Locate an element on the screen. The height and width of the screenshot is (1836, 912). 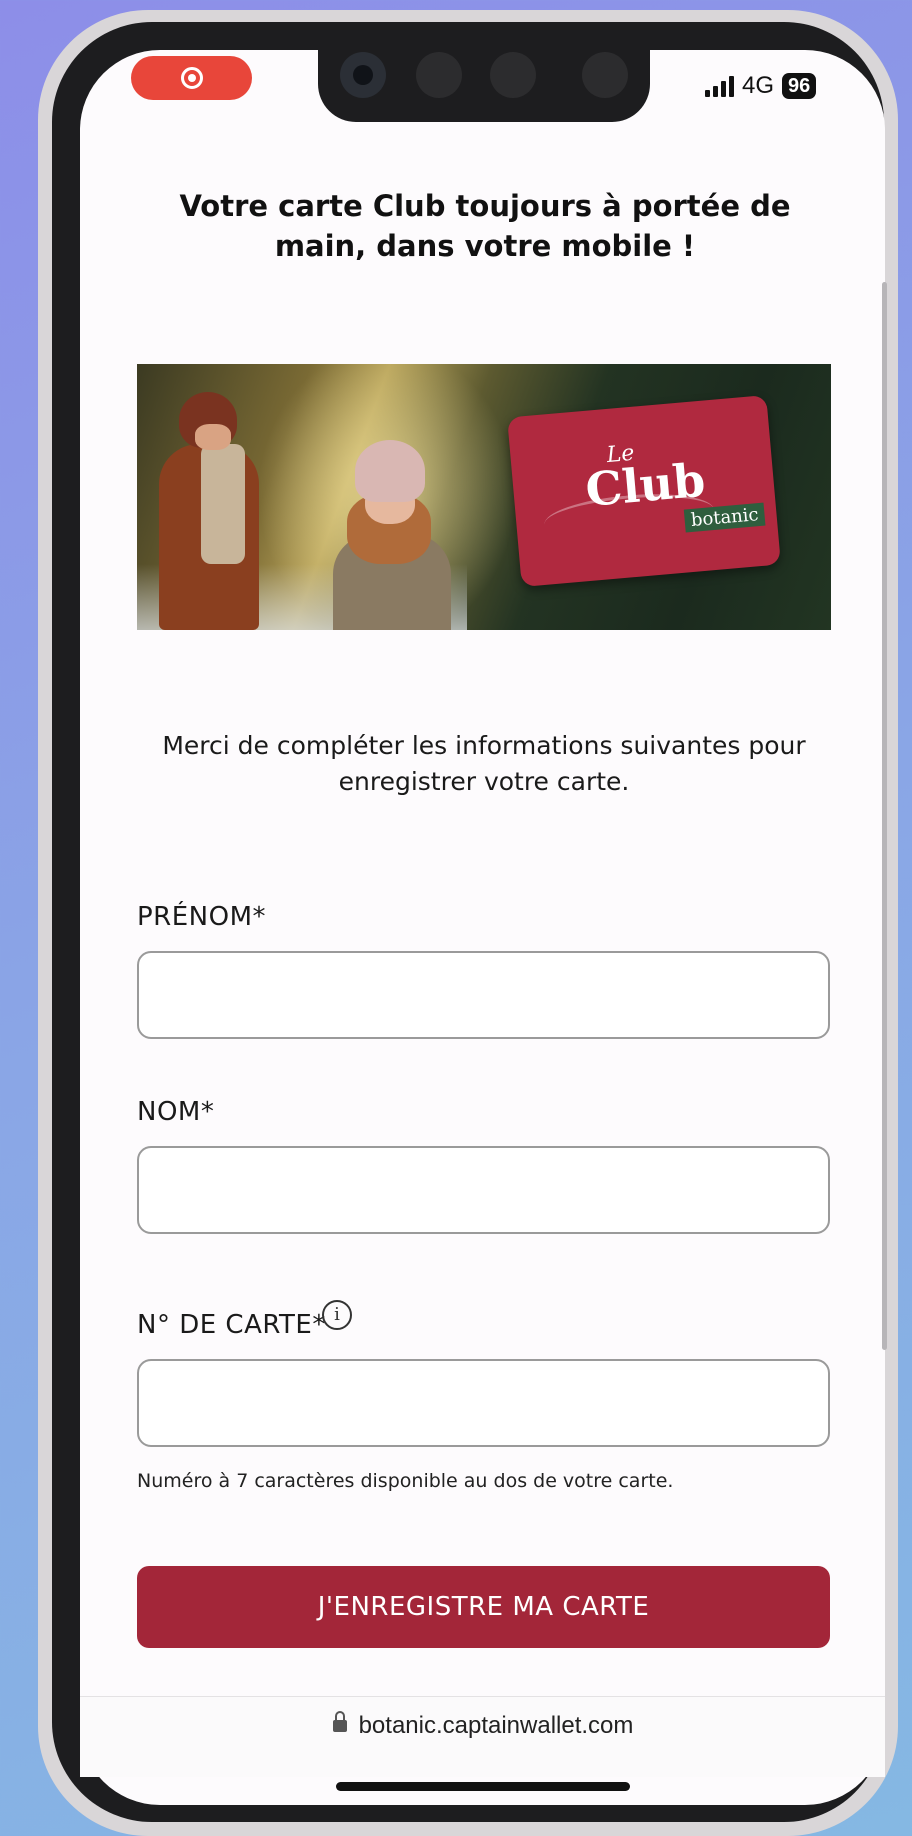
scrollbar is located at coordinates (884, 816).